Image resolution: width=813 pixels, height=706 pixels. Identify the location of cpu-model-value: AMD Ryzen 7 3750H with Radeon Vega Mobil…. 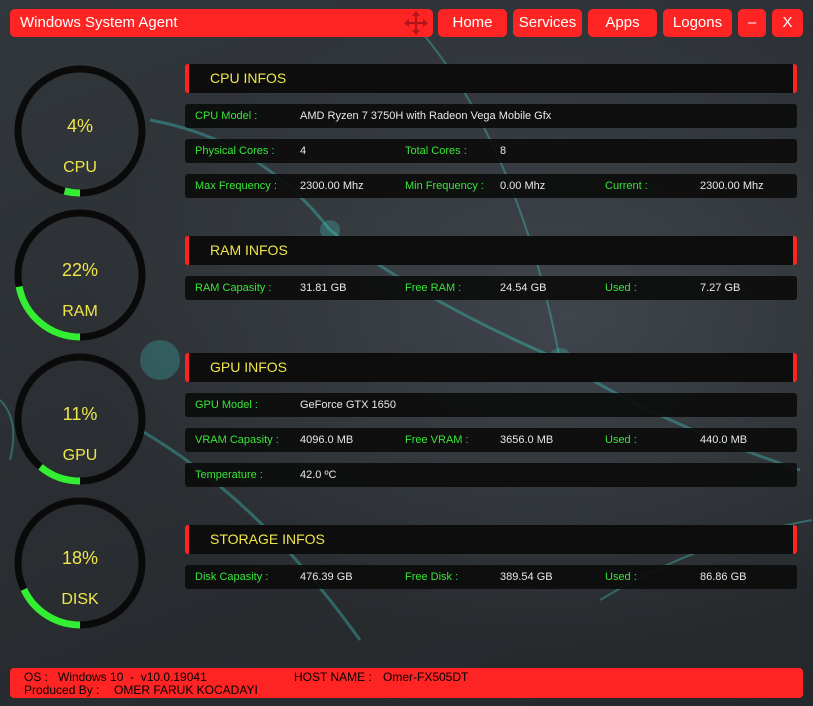
(426, 116).